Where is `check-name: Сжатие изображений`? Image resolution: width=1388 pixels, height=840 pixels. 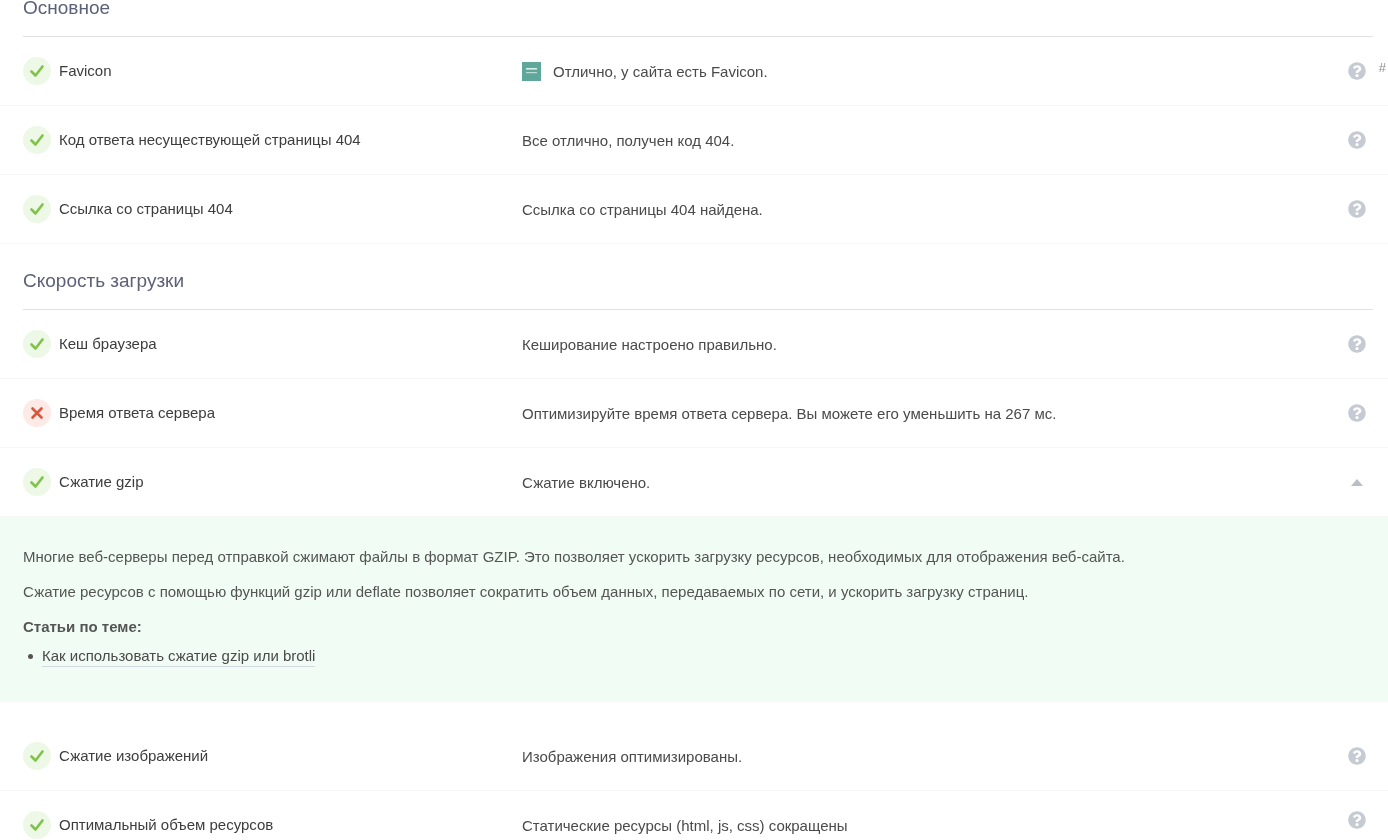 check-name: Сжатие изображений is located at coordinates (134, 756).